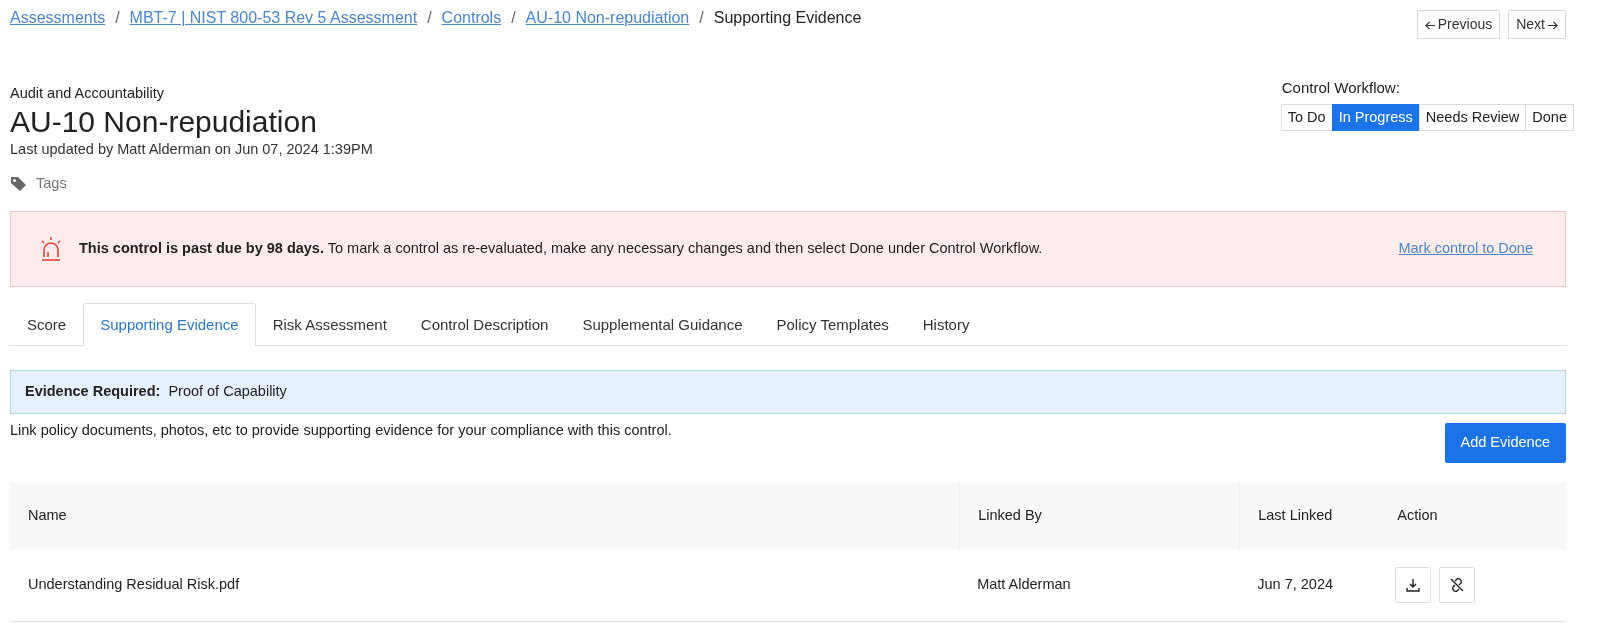 The width and height of the screenshot is (1600, 630). I want to click on download-button, so click(1413, 584).